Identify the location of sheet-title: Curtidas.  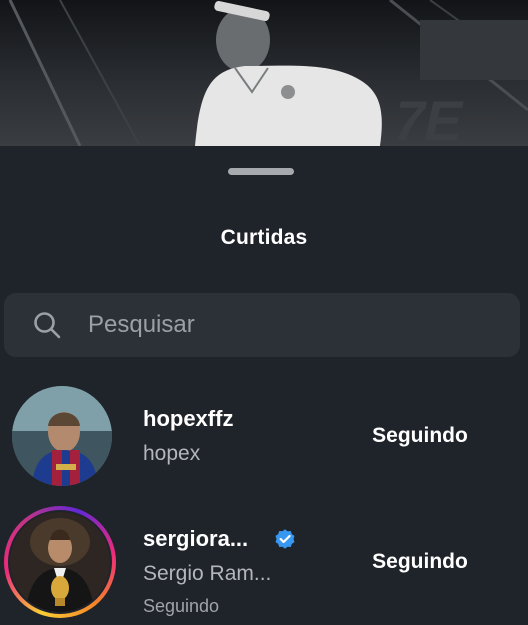
(264, 237).